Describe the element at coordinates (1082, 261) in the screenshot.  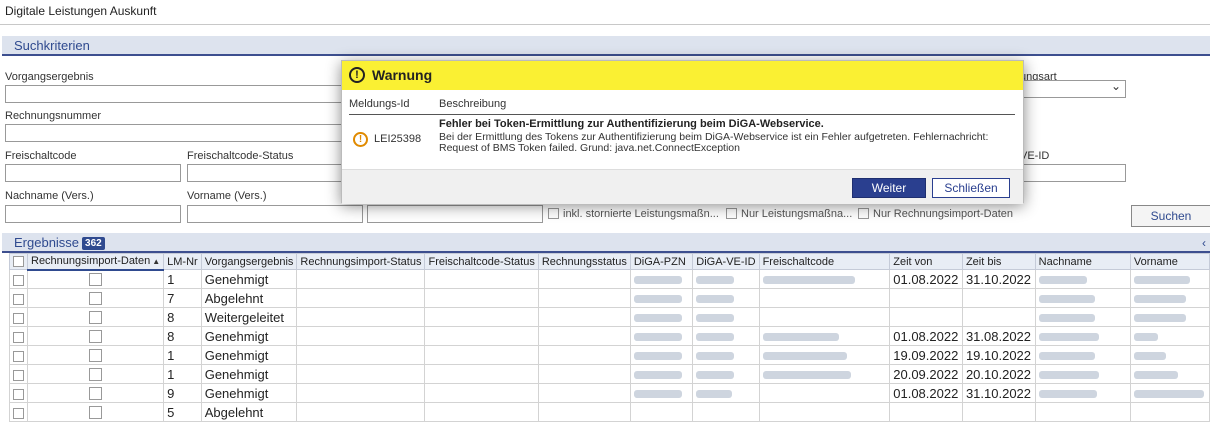
I see `col-nachname: Nachname` at that location.